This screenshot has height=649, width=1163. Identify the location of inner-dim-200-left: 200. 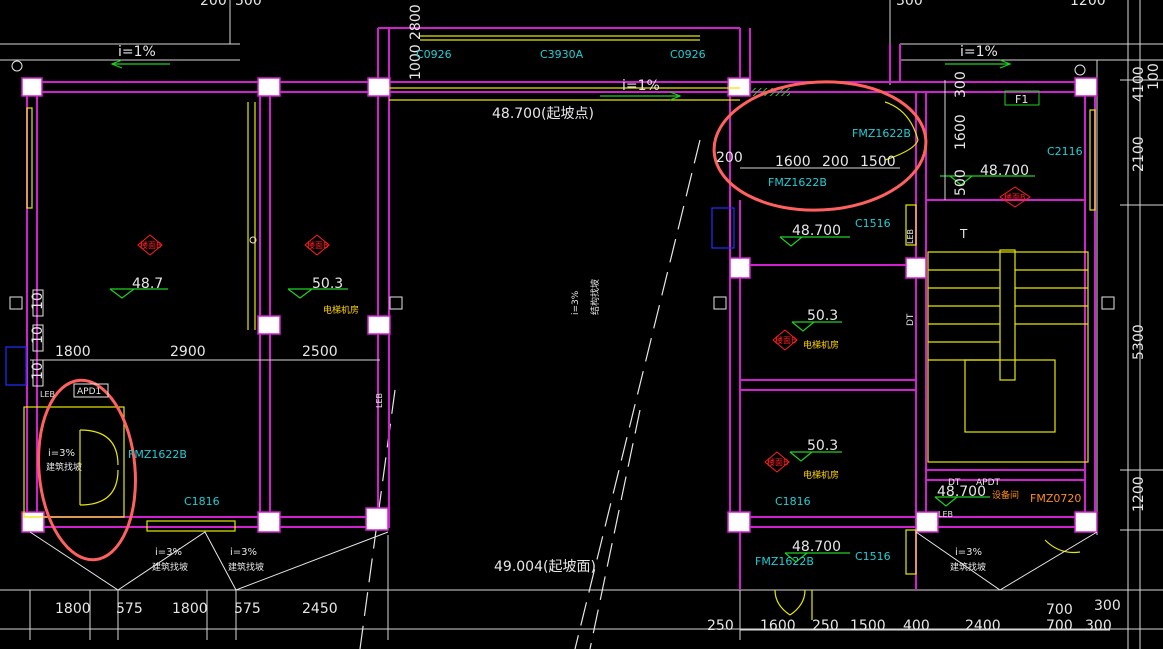
(729, 158).